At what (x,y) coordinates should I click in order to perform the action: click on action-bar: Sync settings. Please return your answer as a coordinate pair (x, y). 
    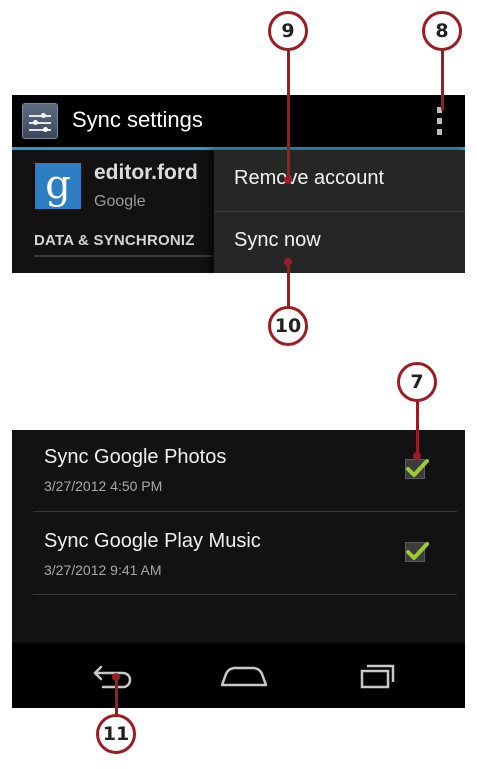
    Looking at the image, I should click on (238, 121).